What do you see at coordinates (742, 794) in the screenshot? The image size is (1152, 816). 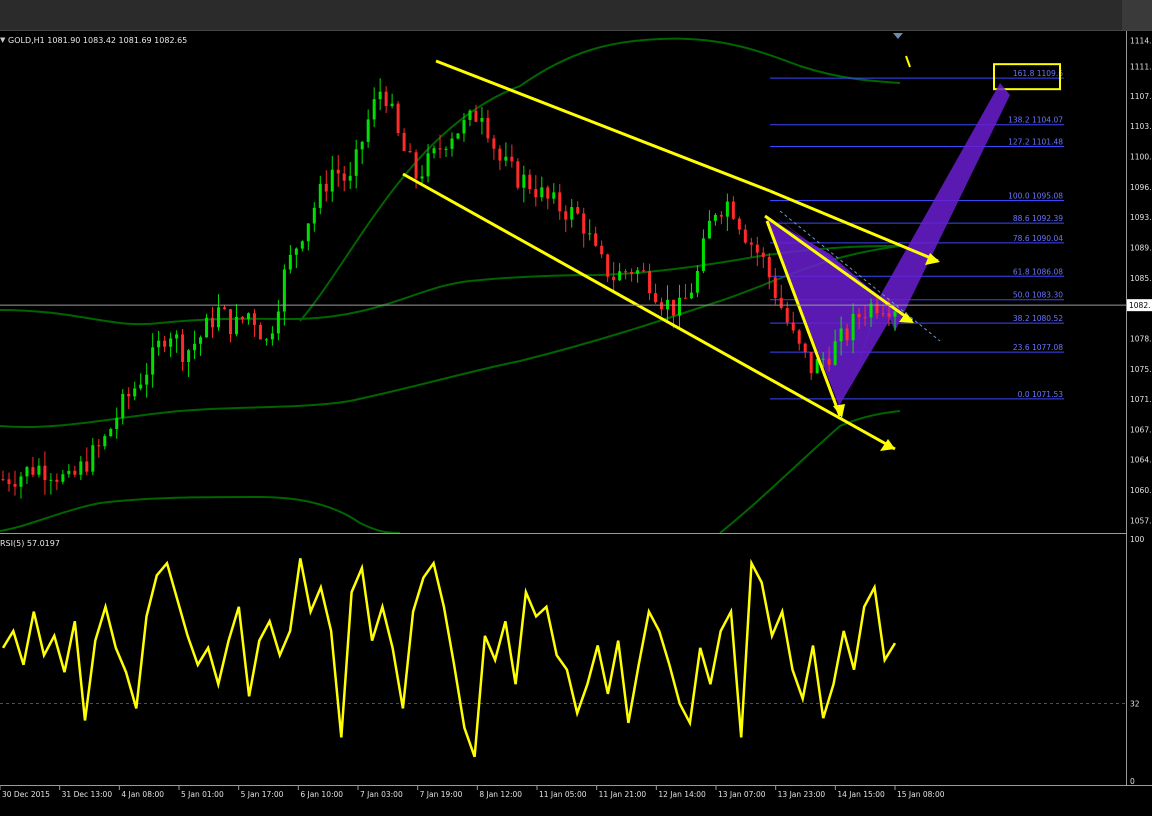 I see `time-label: 13 Jan 07:00` at bounding box center [742, 794].